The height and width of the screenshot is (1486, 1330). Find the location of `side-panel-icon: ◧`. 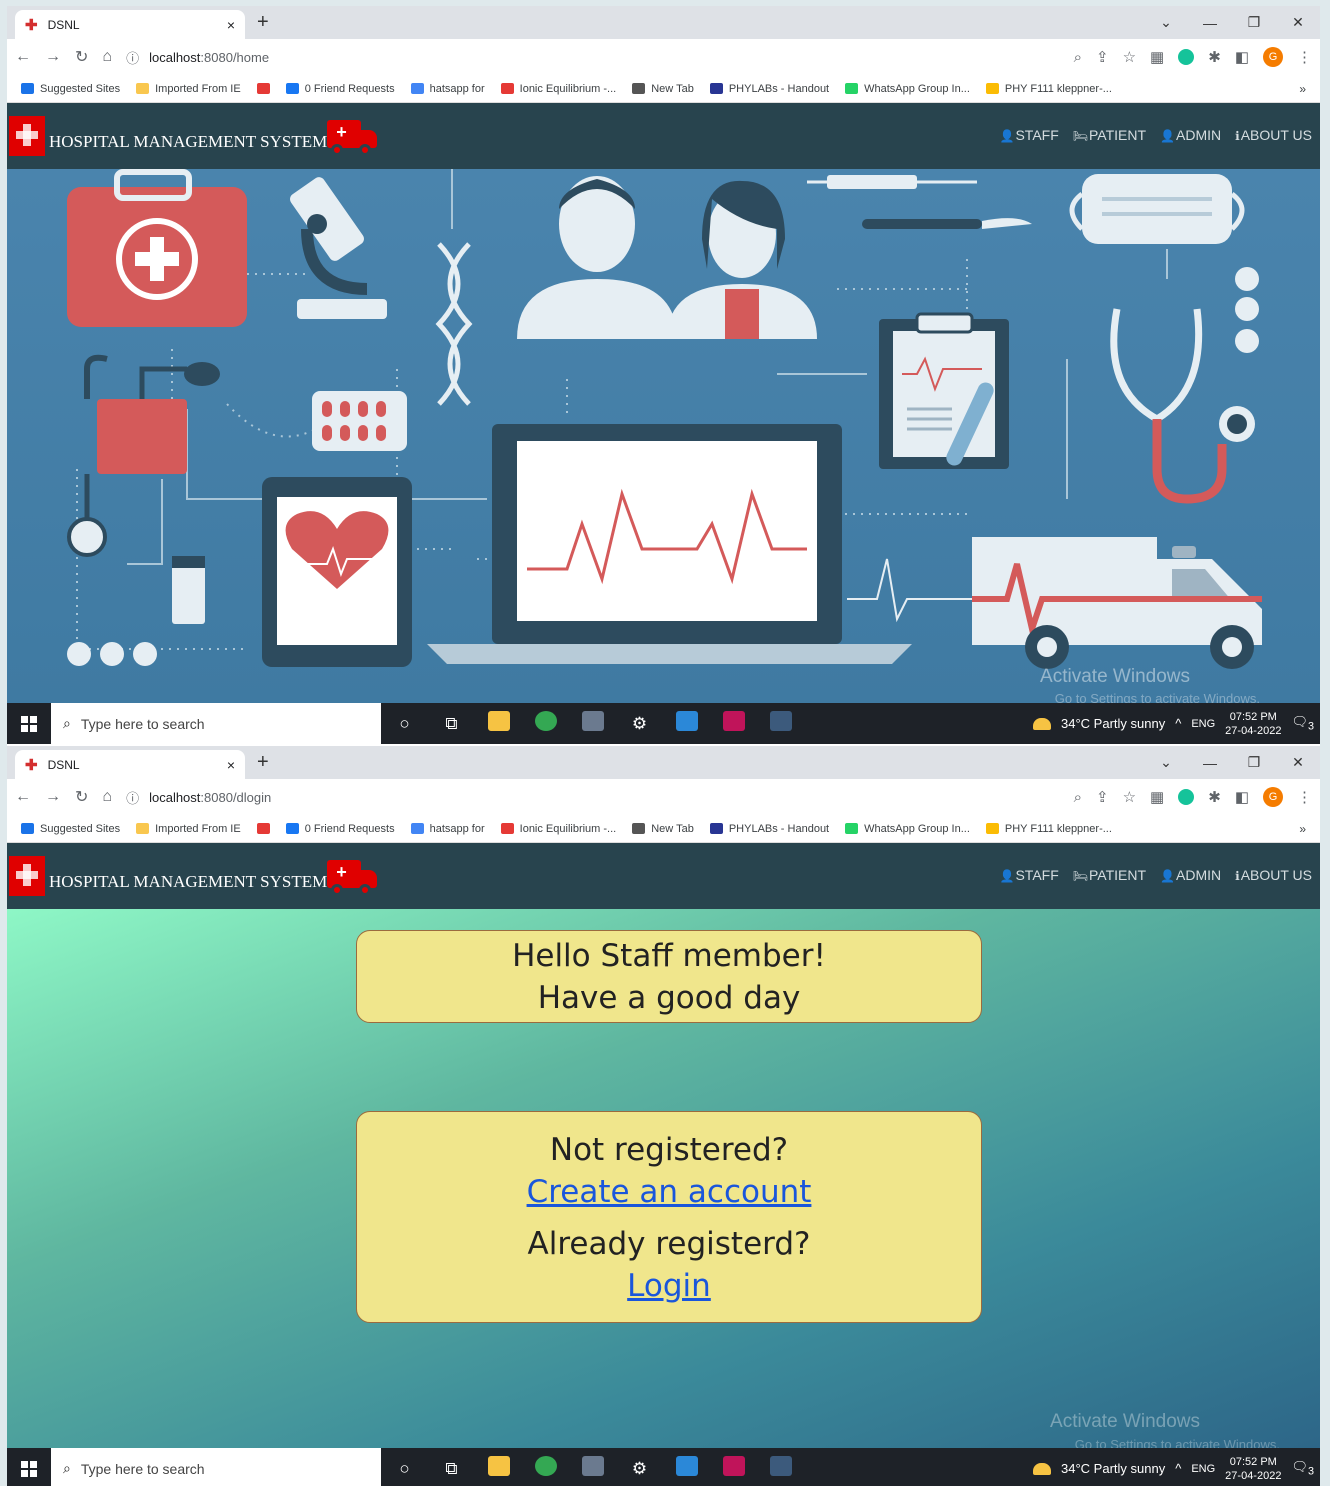

side-panel-icon: ◧ is located at coordinates (1242, 797).